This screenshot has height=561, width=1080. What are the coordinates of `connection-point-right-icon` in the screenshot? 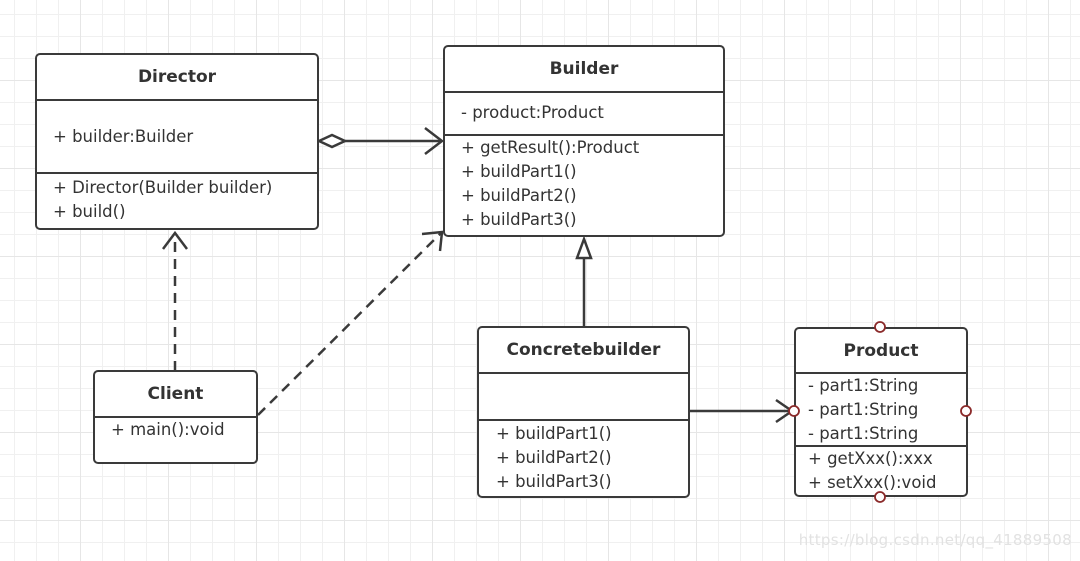 It's located at (966, 411).